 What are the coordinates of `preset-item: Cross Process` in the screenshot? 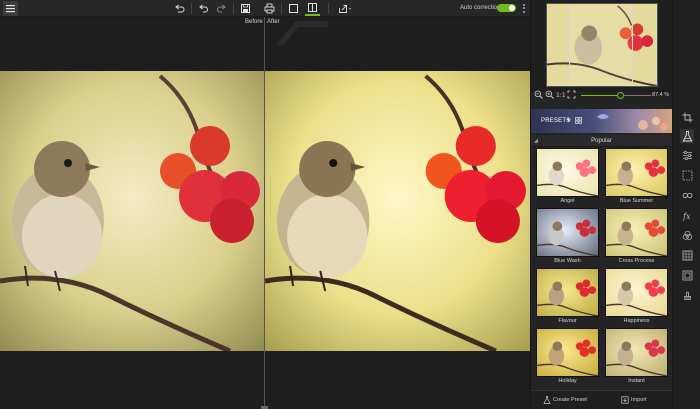 It's located at (636, 237).